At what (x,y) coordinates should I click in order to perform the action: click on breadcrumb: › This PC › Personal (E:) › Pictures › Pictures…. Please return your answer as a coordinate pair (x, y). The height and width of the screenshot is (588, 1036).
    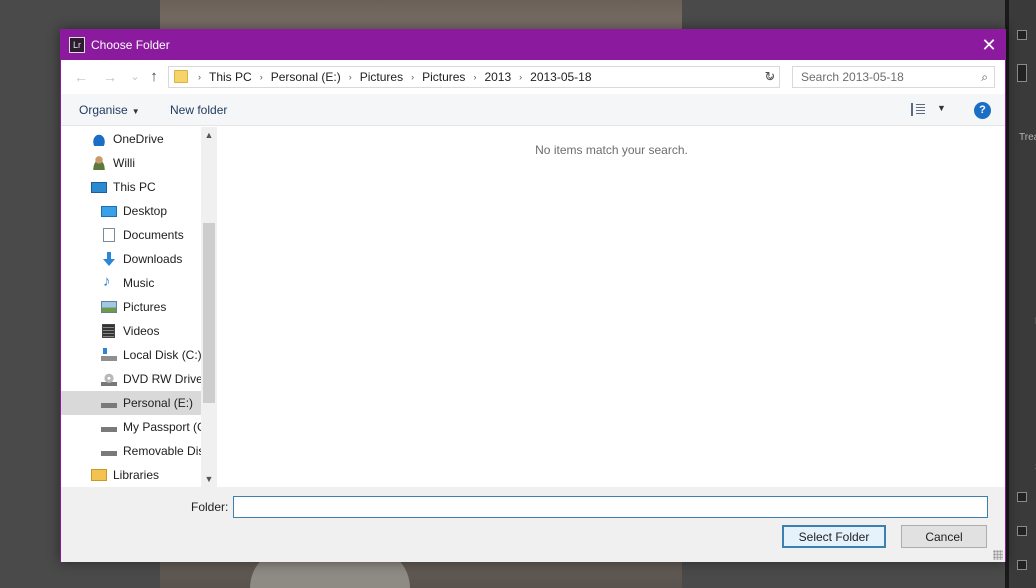
    Looking at the image, I should click on (394, 77).